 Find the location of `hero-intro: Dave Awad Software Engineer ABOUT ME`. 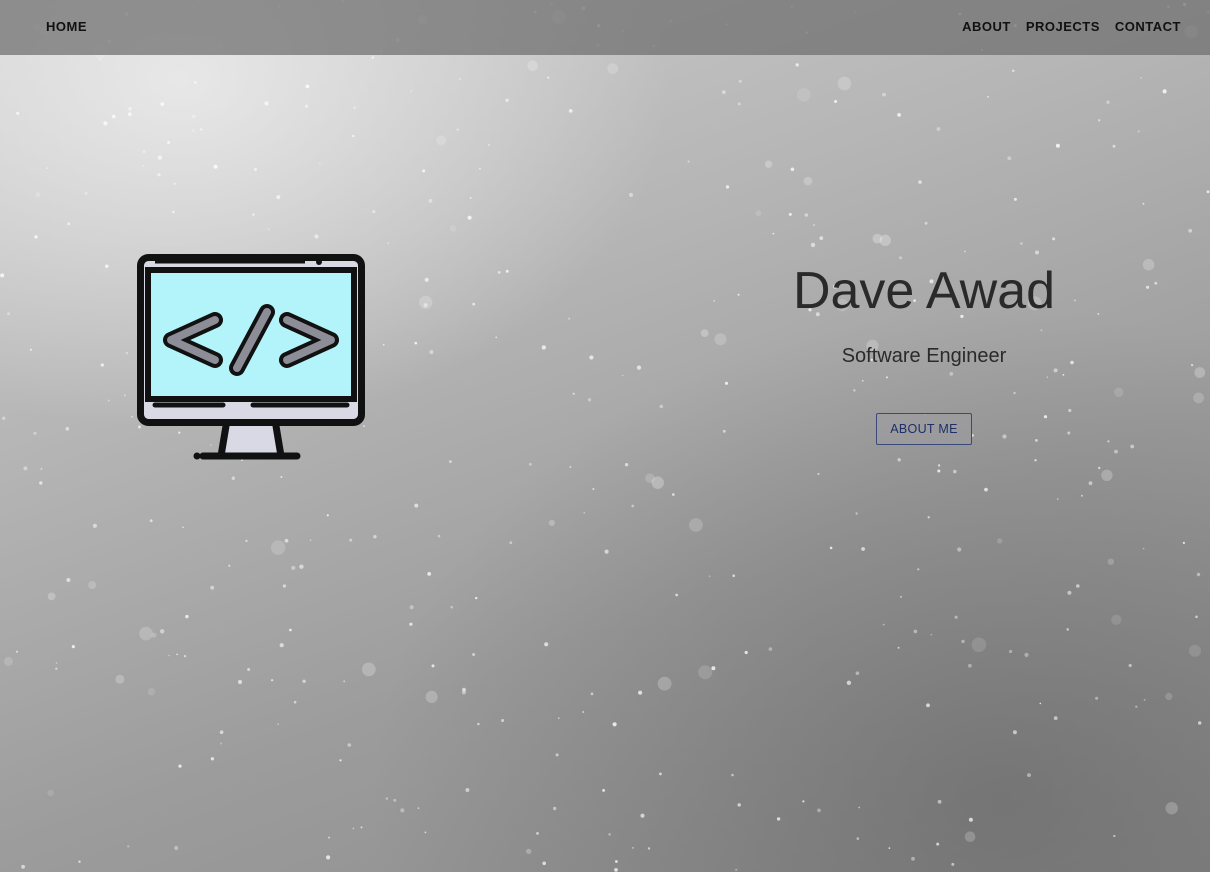

hero-intro: Dave Awad Software Engineer ABOUT ME is located at coordinates (924, 351).